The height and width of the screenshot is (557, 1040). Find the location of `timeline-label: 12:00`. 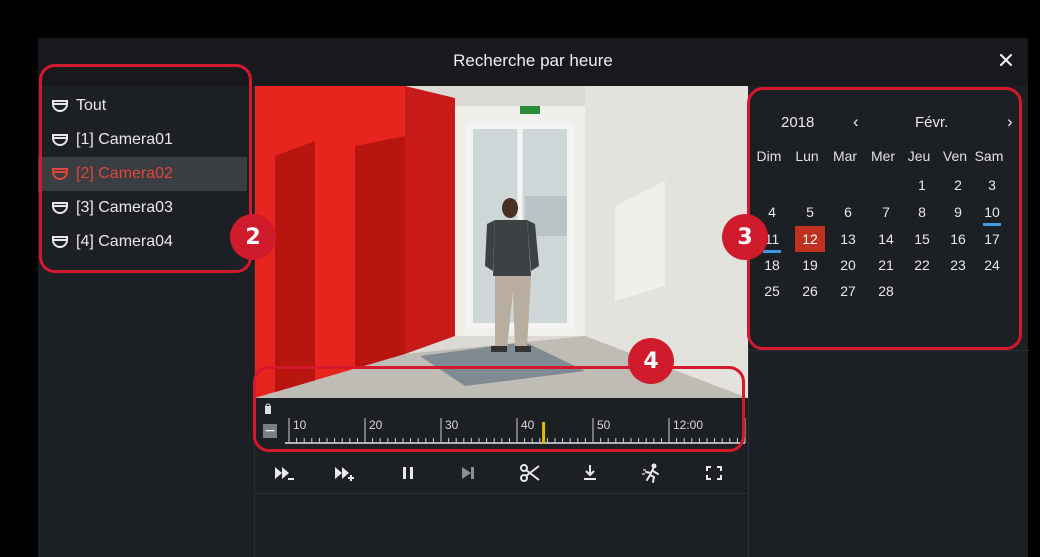

timeline-label: 12:00 is located at coordinates (688, 425).